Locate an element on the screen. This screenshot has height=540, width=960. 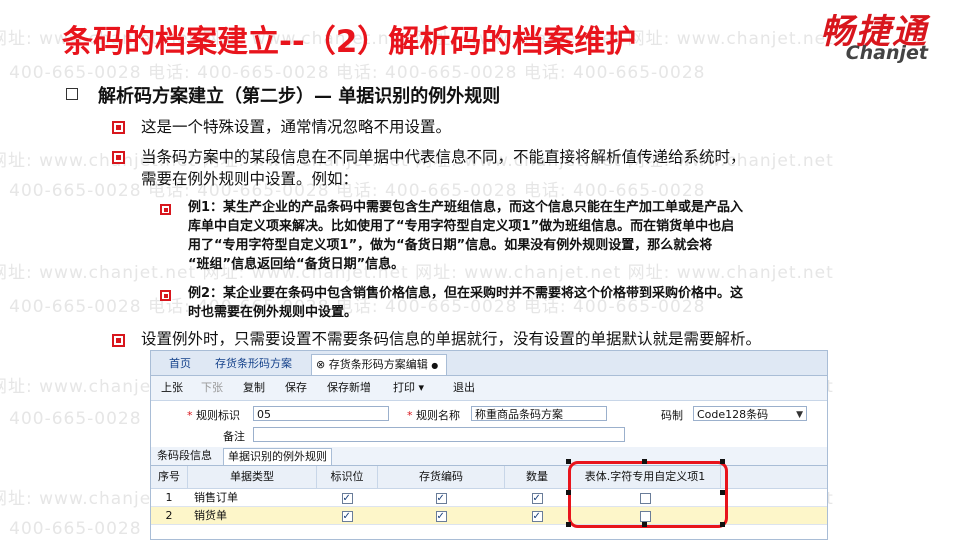
col-header-code: 存货编码 is located at coordinates (441, 477).